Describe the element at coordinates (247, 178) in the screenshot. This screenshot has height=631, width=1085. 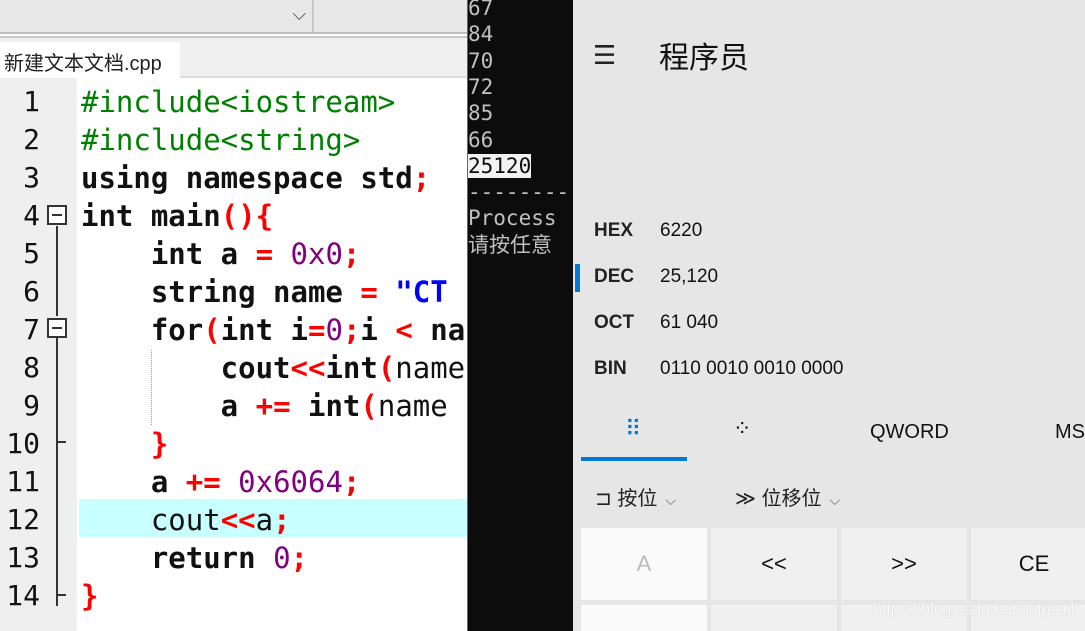
I see `code-token: using namespace std` at that location.